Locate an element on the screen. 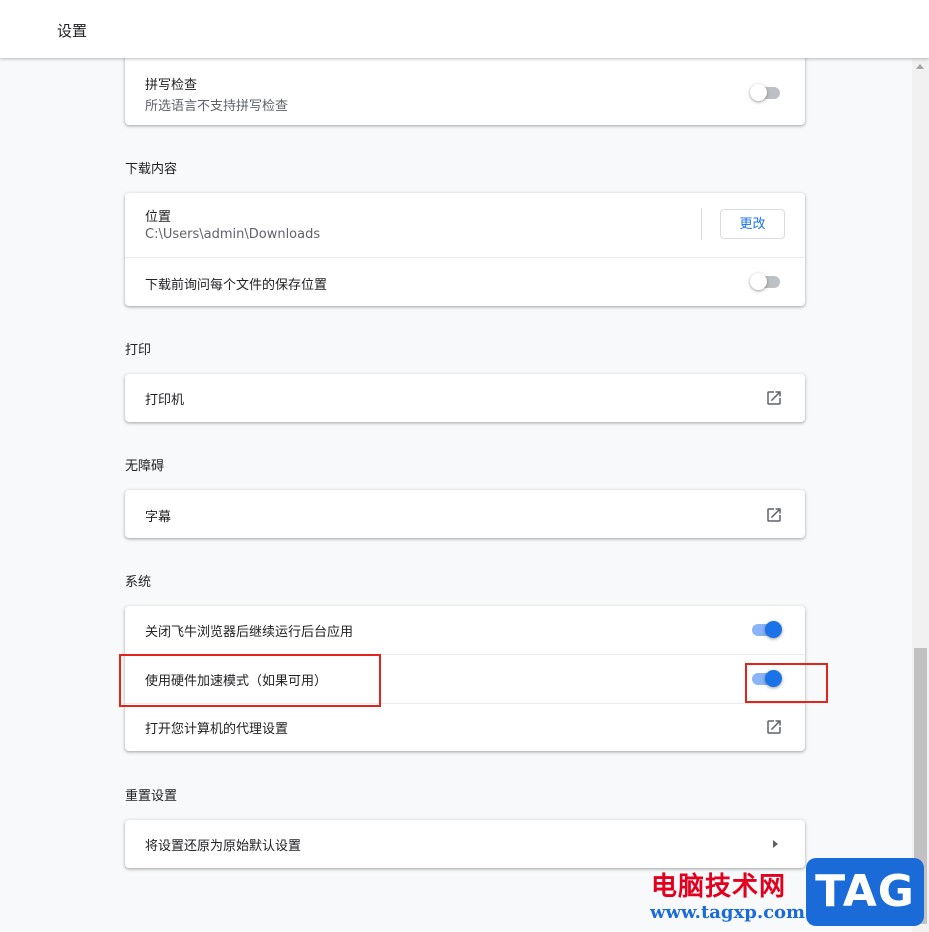 The height and width of the screenshot is (932, 929). background-apps-label: 关闭飞牛浏览器后继续运行后台应用 is located at coordinates (249, 632).